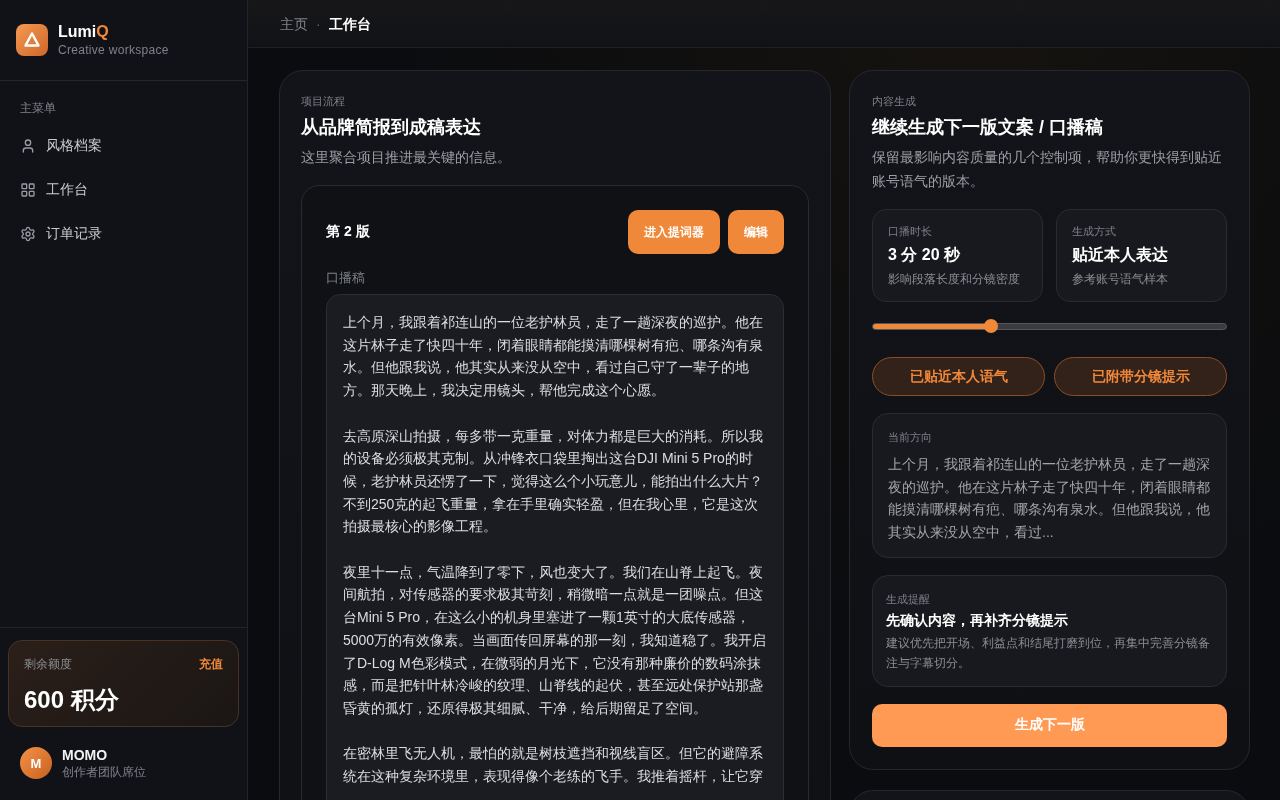 Image resolution: width=1280 pixels, height=800 pixels. What do you see at coordinates (553, 357) in the screenshot?
I see `script-paragraph: 上个月，我跟着祁连山的一位老护林员，走了一趟深夜的巡护。他在这片林子走了快四十年，闭着眼睛都能摸清哪棵树有疤、哪条沟有泉水。但他跟我说，他其实从来没从空中，看过自己守了一辈子的地方。那天晚上，我决定用镜头，帮他完成这个心愿。` at bounding box center [553, 357].